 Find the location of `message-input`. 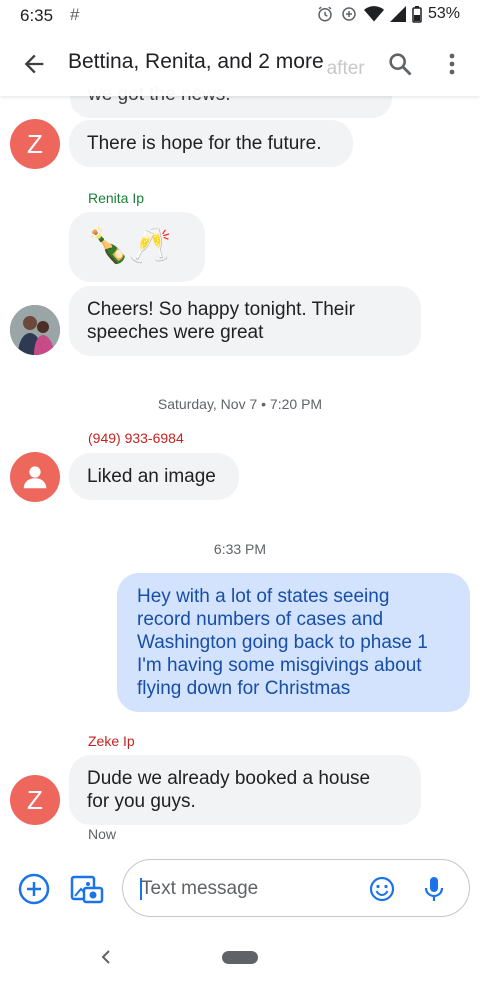

message-input is located at coordinates (251, 889).